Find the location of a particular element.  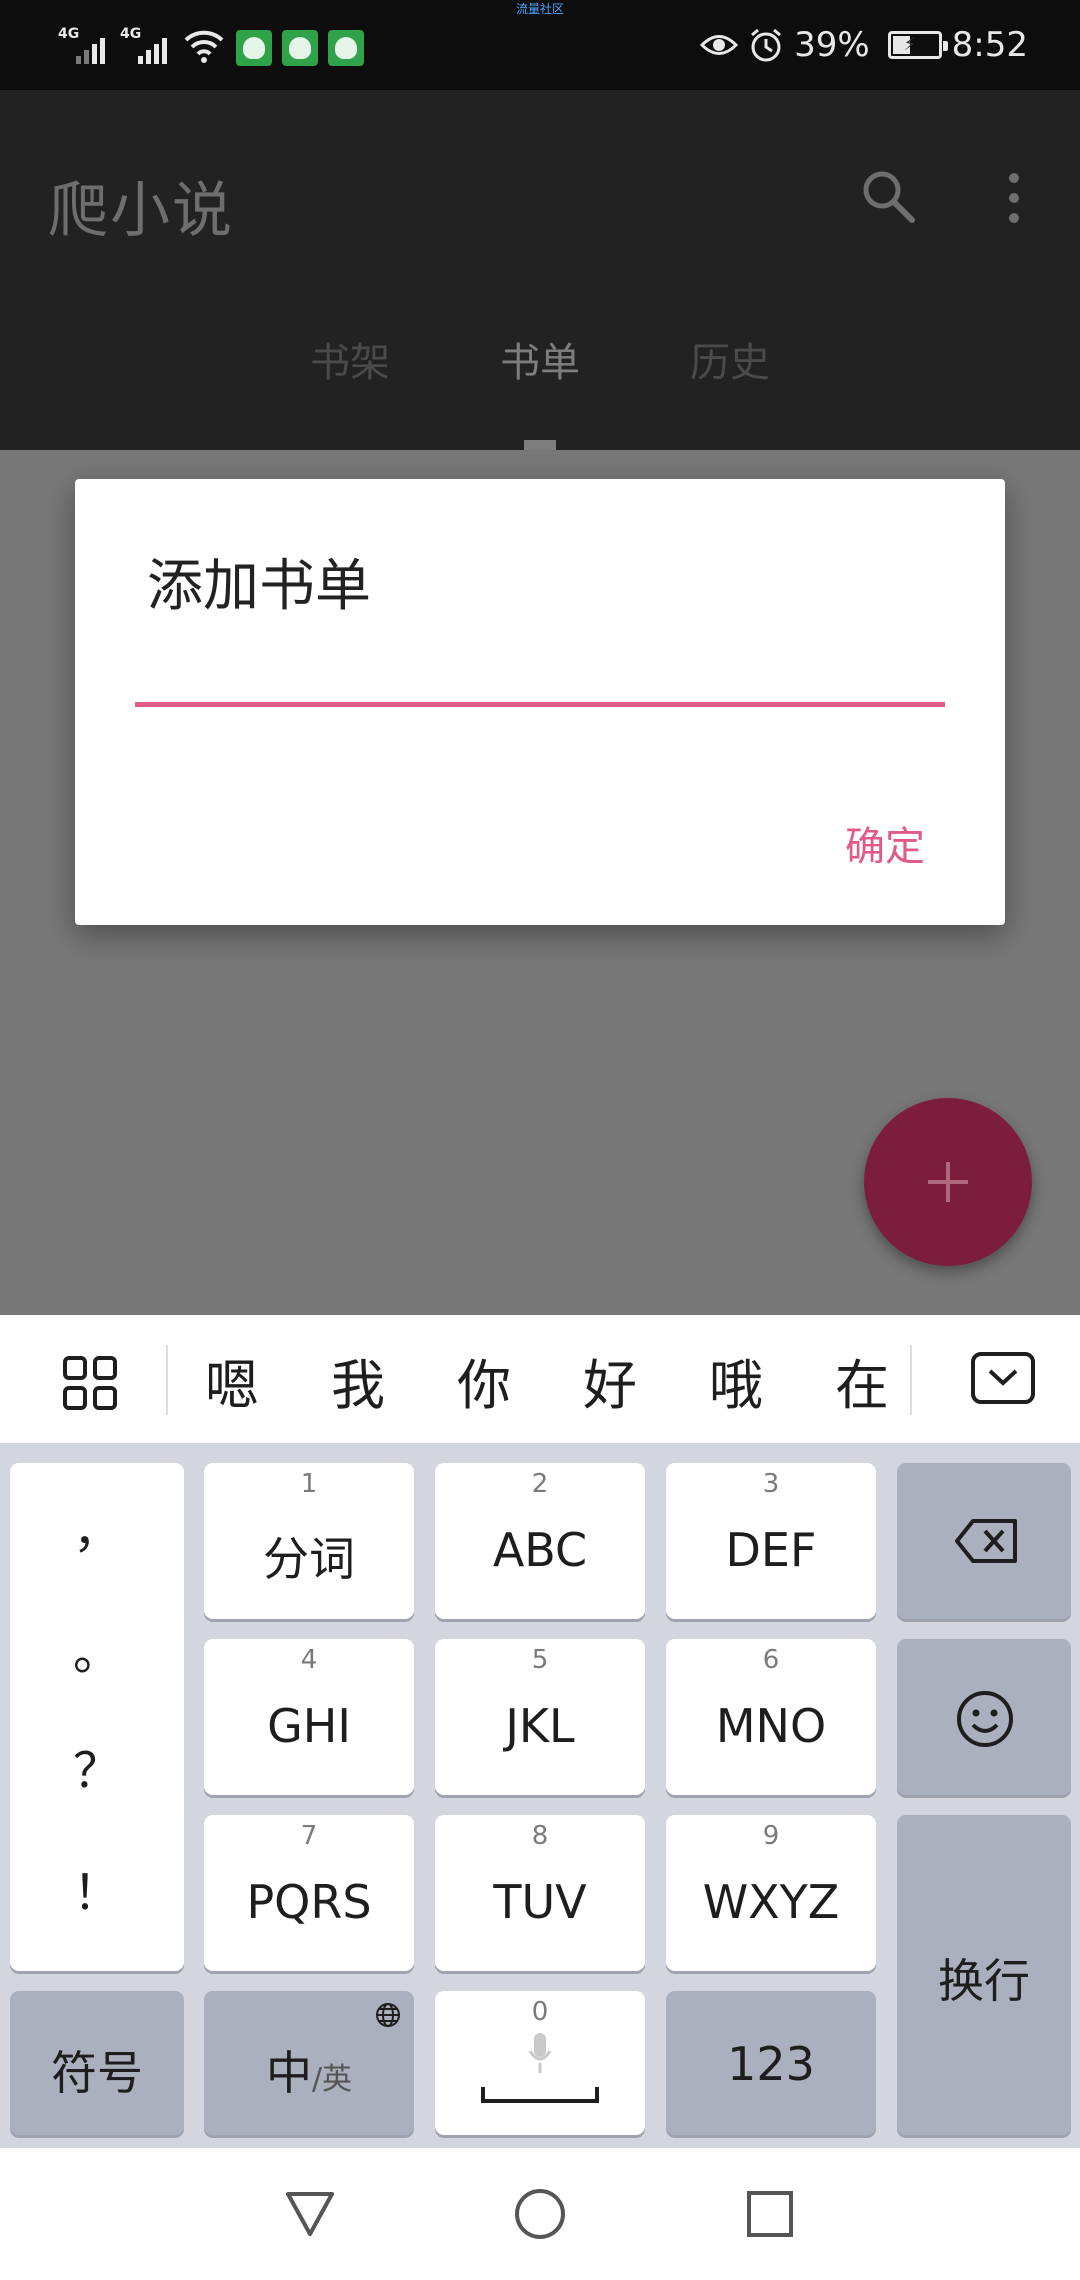

backspace-icon is located at coordinates (986, 1541).